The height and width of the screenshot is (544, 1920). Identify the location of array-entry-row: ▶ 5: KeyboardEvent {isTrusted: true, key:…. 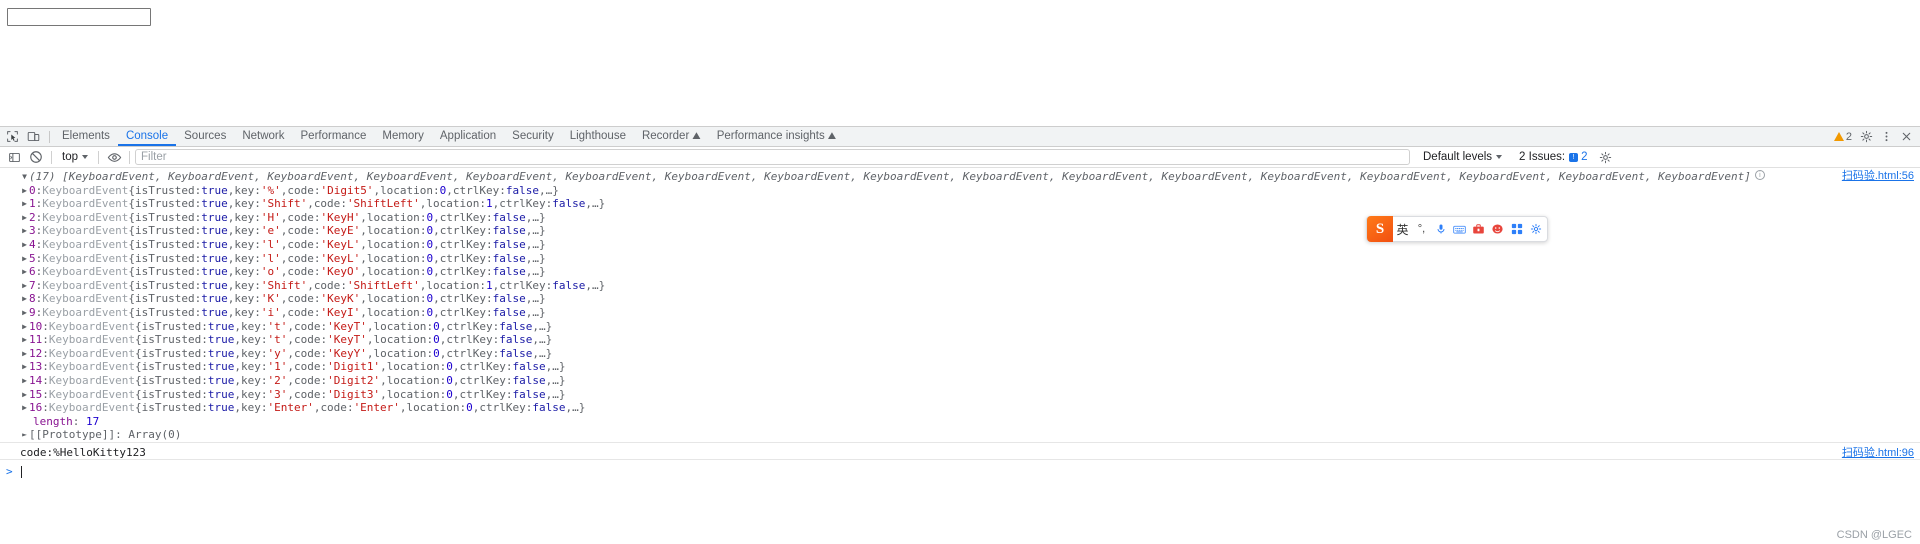
(960, 259).